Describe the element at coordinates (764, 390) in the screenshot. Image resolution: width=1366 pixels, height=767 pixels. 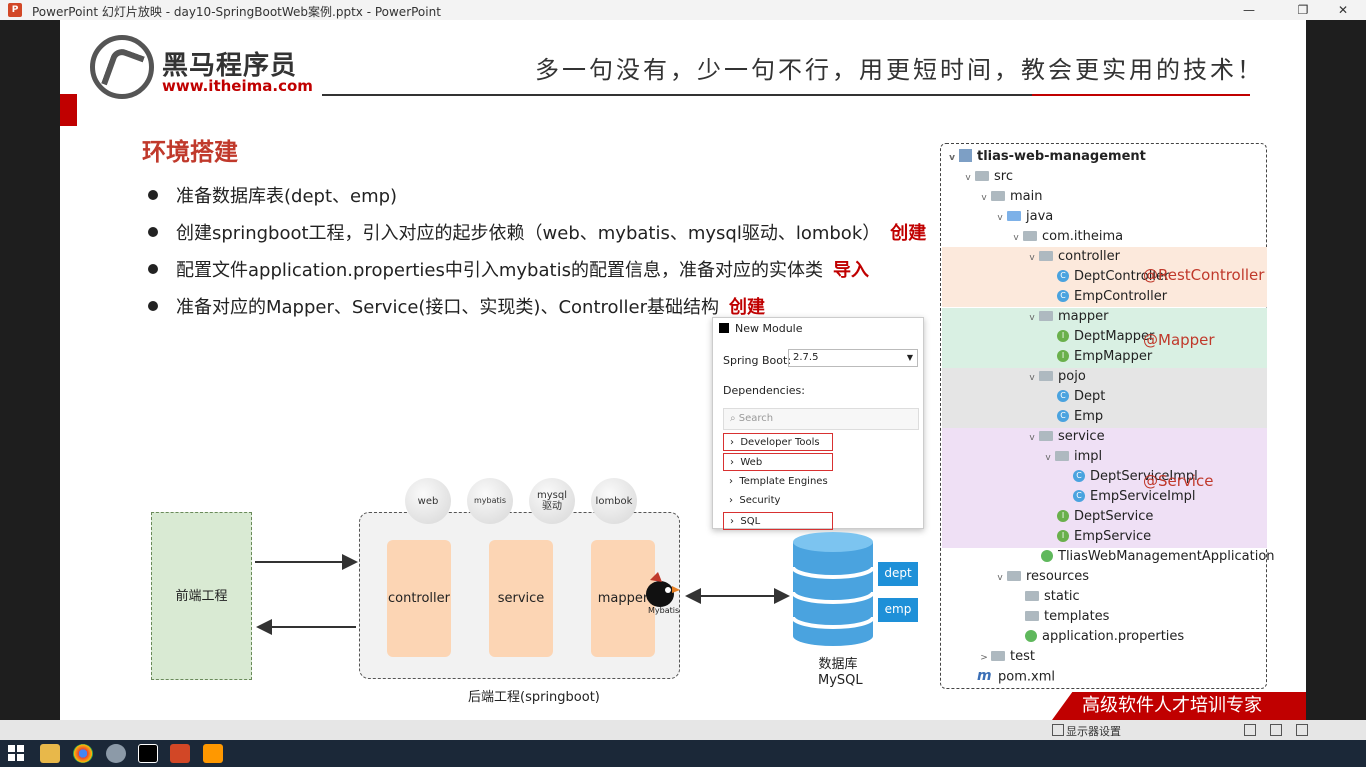
I see `dependencies-label: Dependencies:` at that location.